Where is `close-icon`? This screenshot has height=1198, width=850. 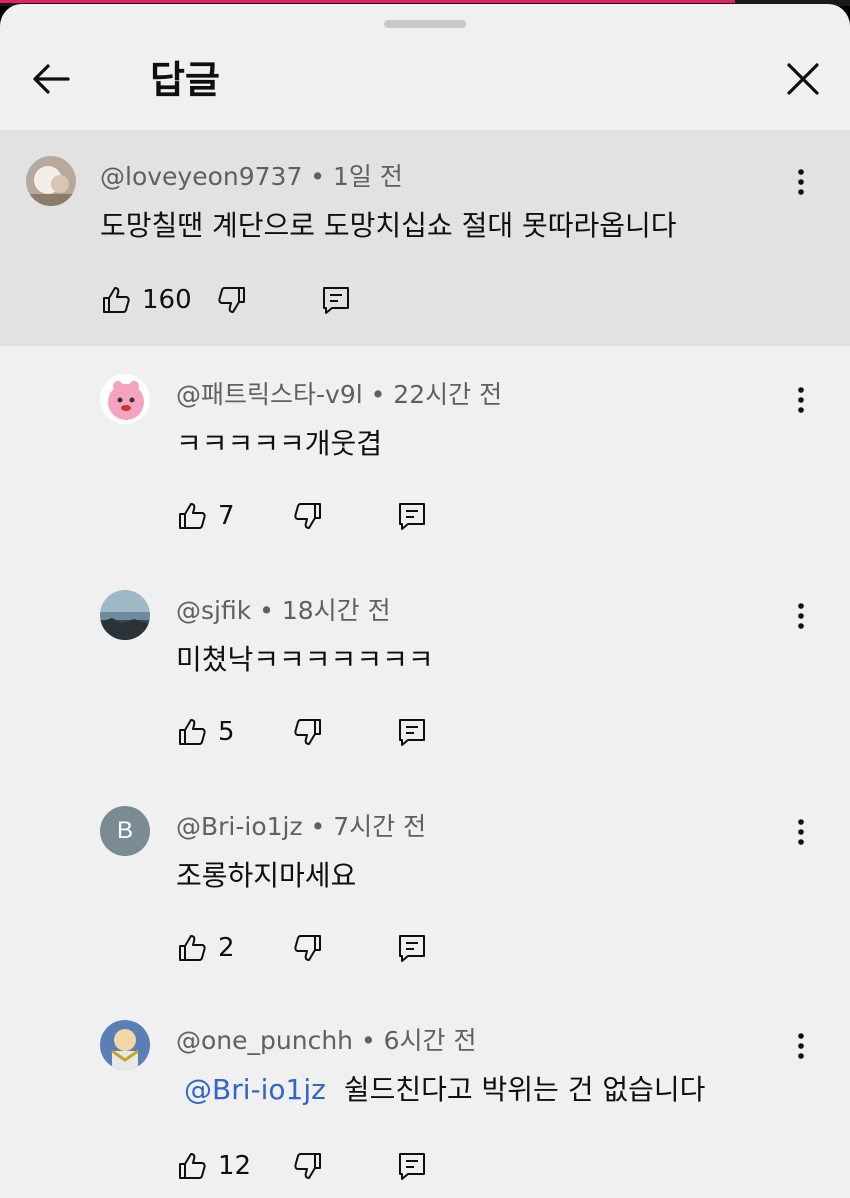 close-icon is located at coordinates (803, 79).